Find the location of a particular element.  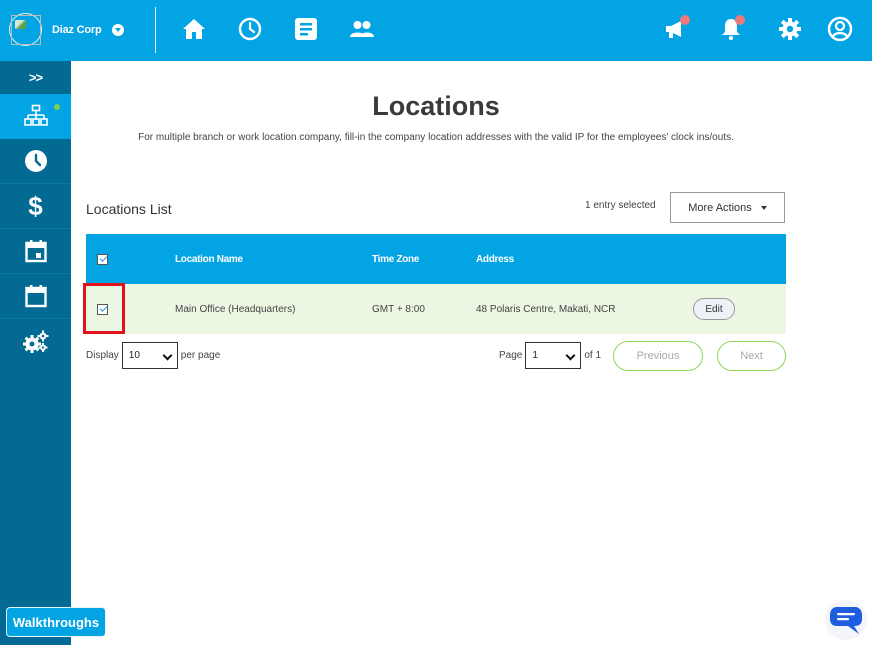

page-title: Locations is located at coordinates (436, 106).